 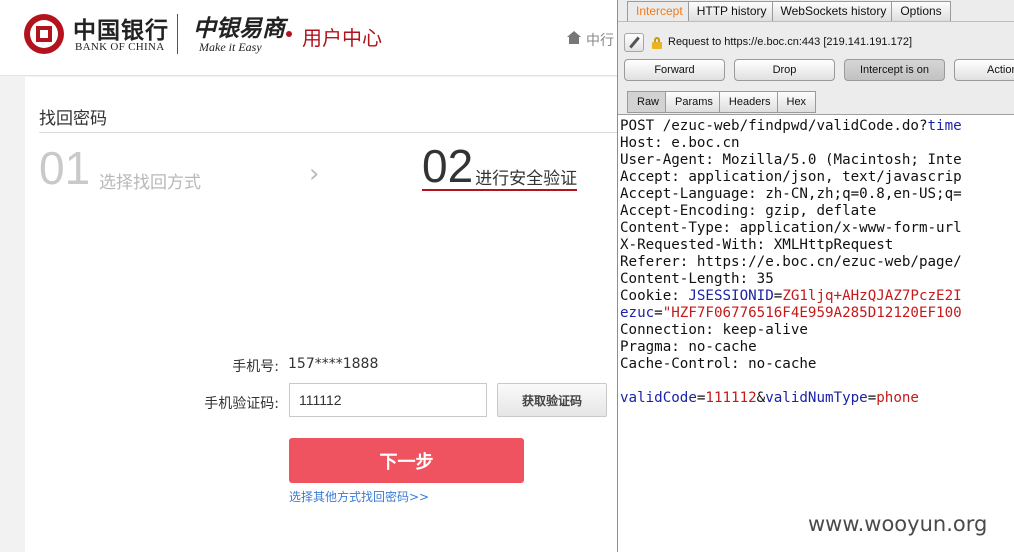 I want to click on page-title: 找回密码, so click(x=73, y=119).